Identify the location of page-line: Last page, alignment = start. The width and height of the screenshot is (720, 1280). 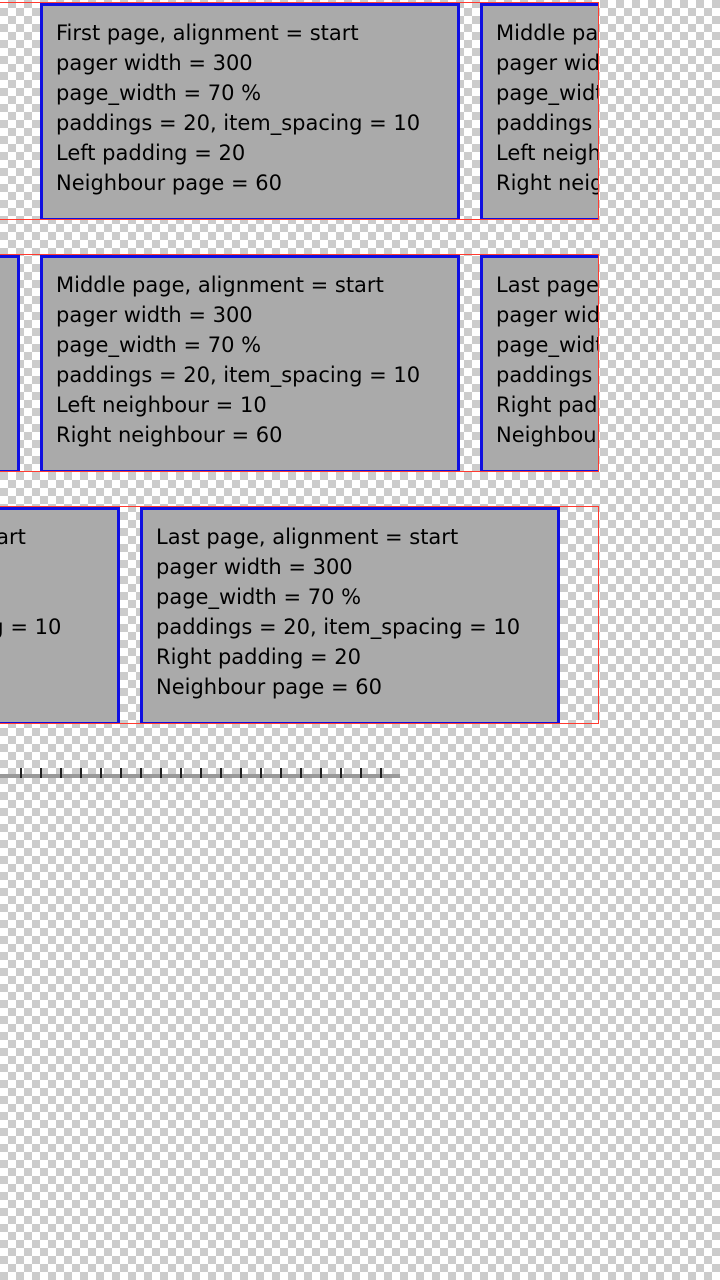
(307, 537).